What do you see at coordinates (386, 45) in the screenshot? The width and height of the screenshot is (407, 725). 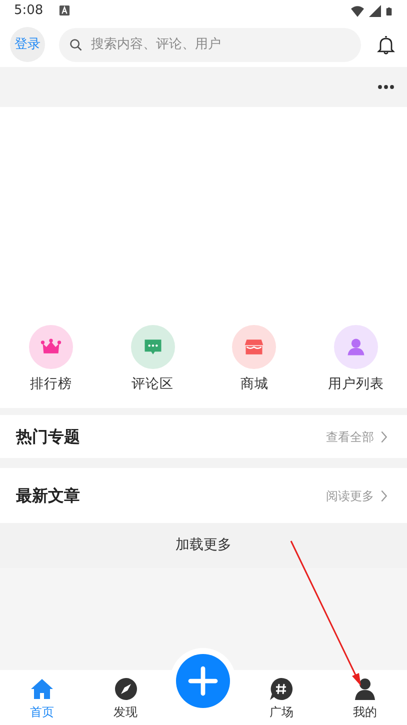 I see `bell-icon` at bounding box center [386, 45].